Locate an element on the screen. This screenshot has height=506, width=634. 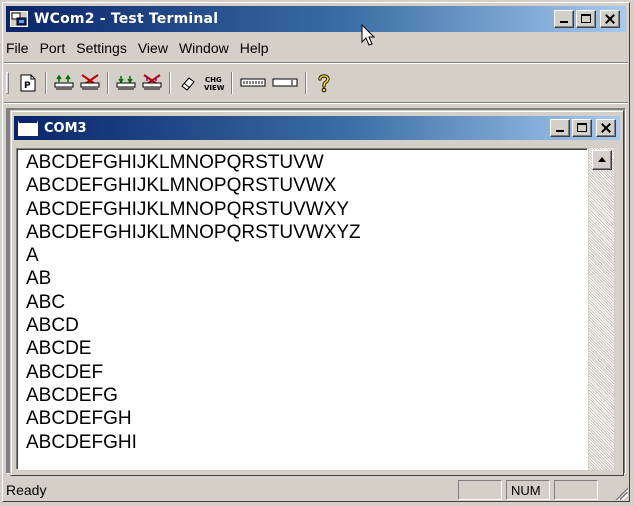
connect-port-button is located at coordinates (64, 83).